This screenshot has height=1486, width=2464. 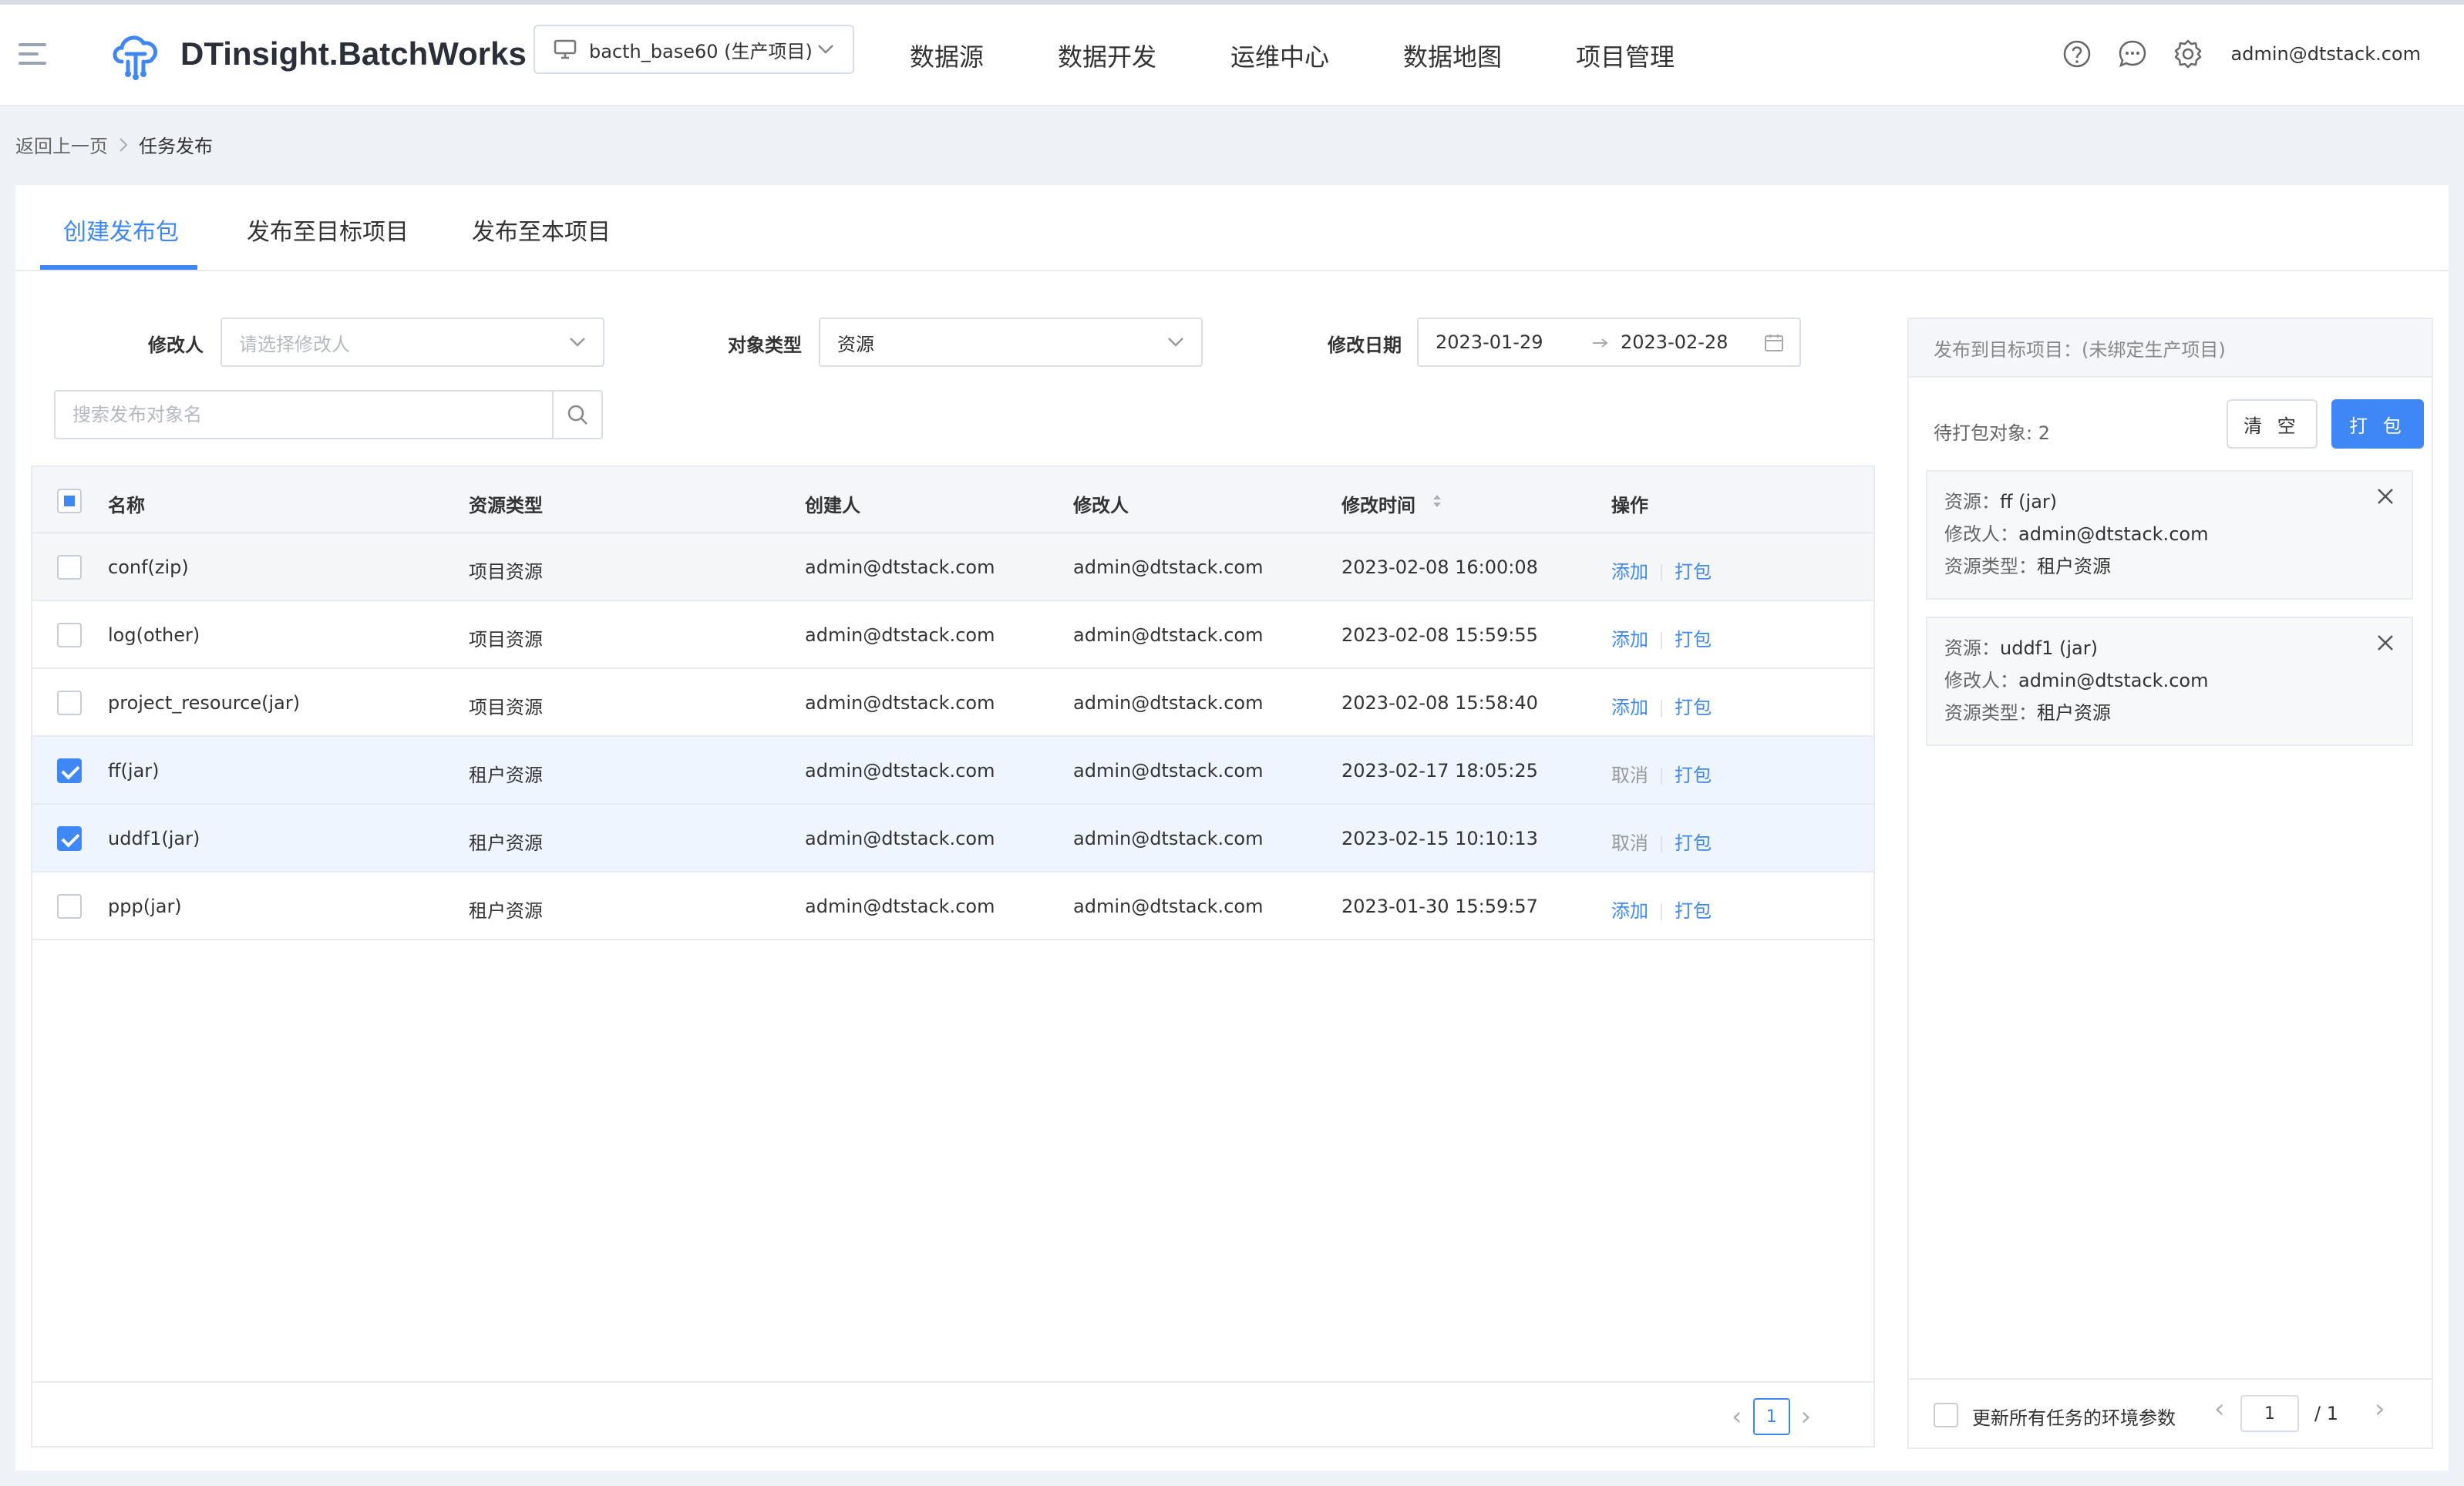 I want to click on help-icon, so click(x=2077, y=54).